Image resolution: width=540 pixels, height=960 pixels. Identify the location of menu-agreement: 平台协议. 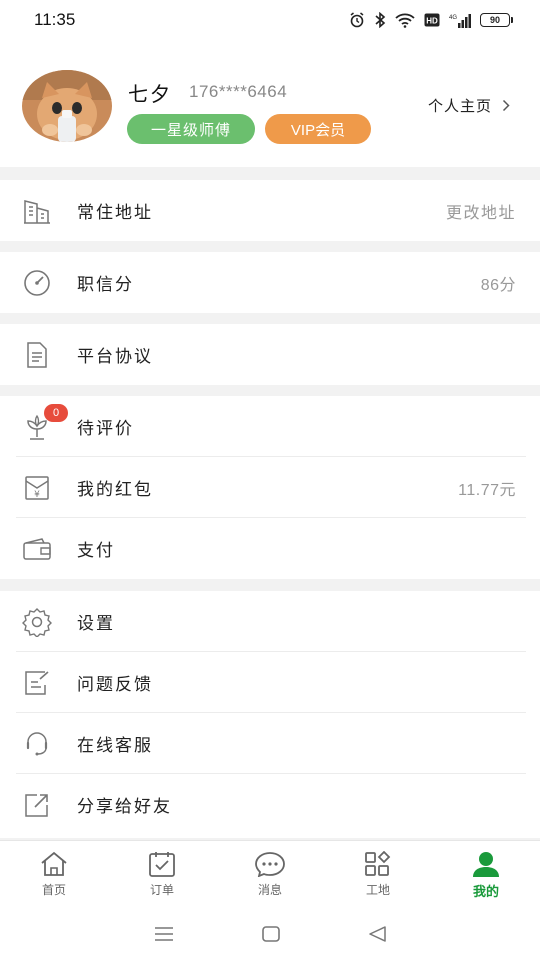
(270, 354).